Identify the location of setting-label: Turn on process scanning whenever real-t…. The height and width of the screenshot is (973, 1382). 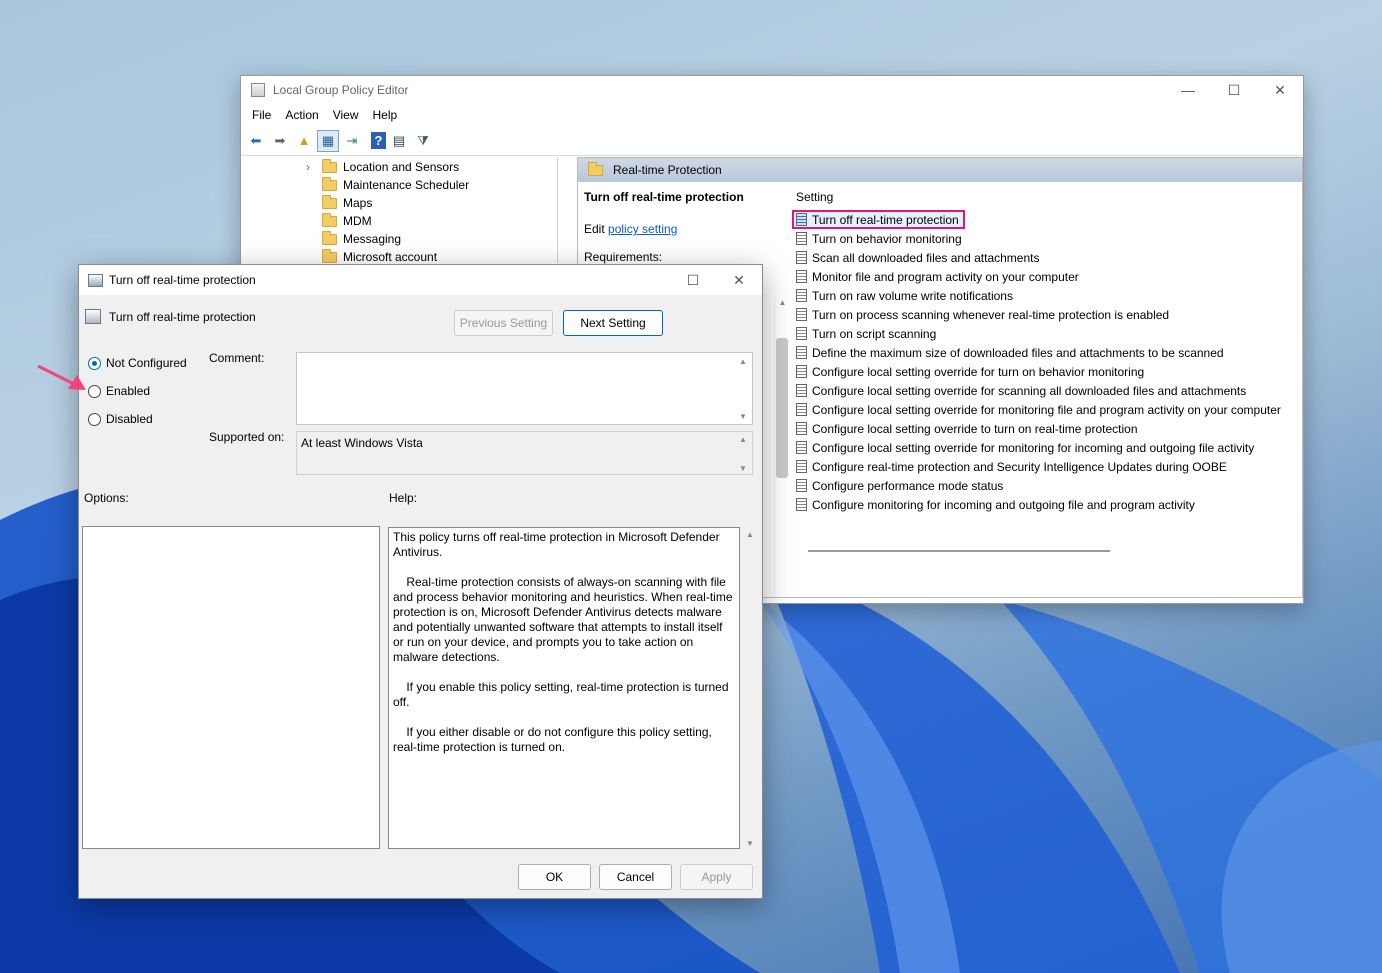
(991, 314).